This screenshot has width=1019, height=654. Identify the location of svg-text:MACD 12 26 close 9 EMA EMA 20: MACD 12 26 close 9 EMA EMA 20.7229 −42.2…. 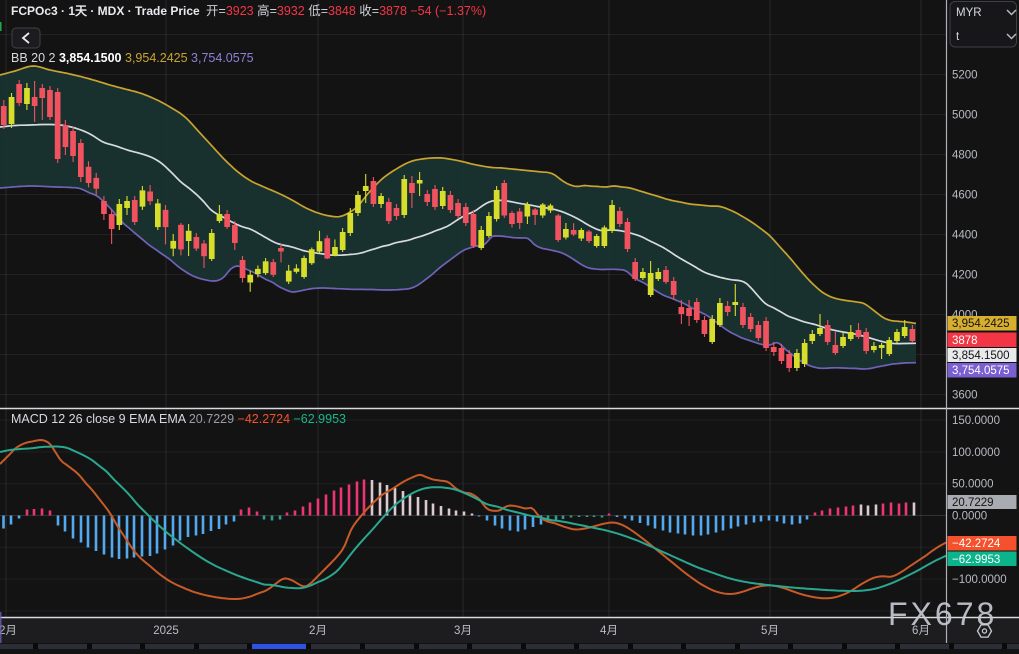
(178, 419).